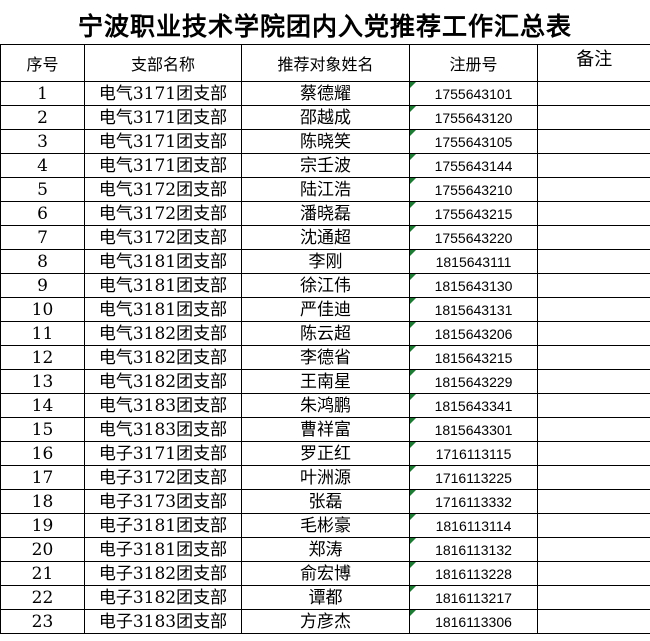 Image resolution: width=650 pixels, height=641 pixels. I want to click on cell-reg: 1815643229, so click(473, 381).